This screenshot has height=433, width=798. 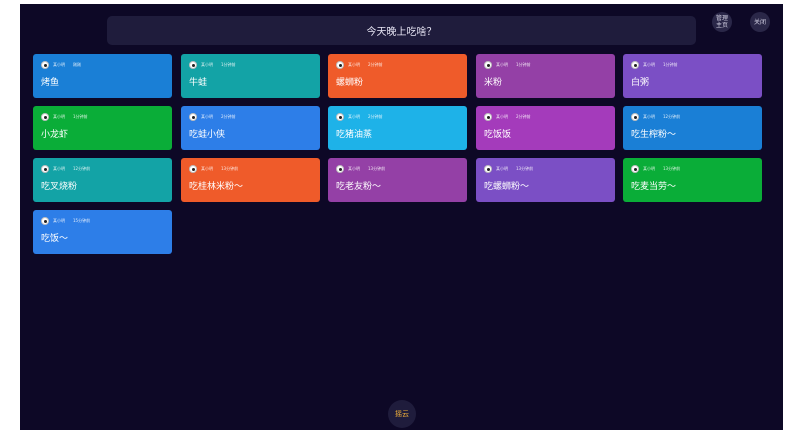 I want to click on card-time: 刚刚, so click(x=77, y=64).